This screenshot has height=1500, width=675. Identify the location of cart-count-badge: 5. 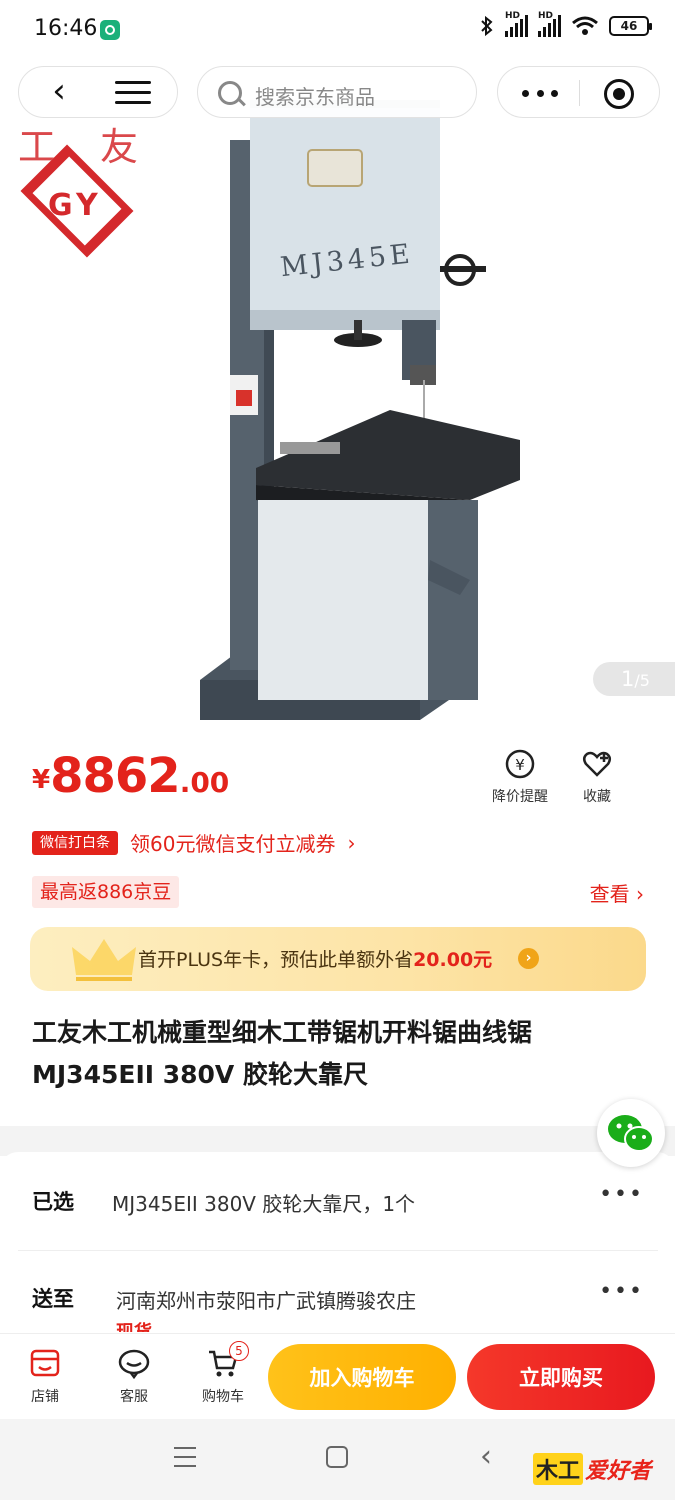
(239, 1351).